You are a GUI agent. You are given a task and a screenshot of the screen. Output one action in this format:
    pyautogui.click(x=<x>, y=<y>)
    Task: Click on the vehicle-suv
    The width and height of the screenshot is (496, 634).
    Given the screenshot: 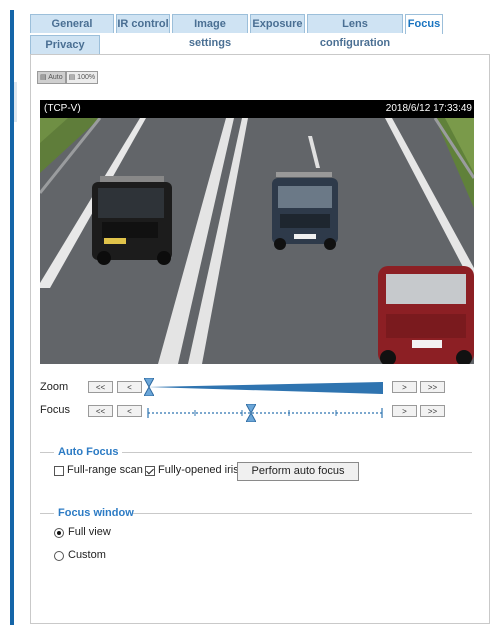 What is the action you would take?
    pyautogui.click(x=305, y=211)
    